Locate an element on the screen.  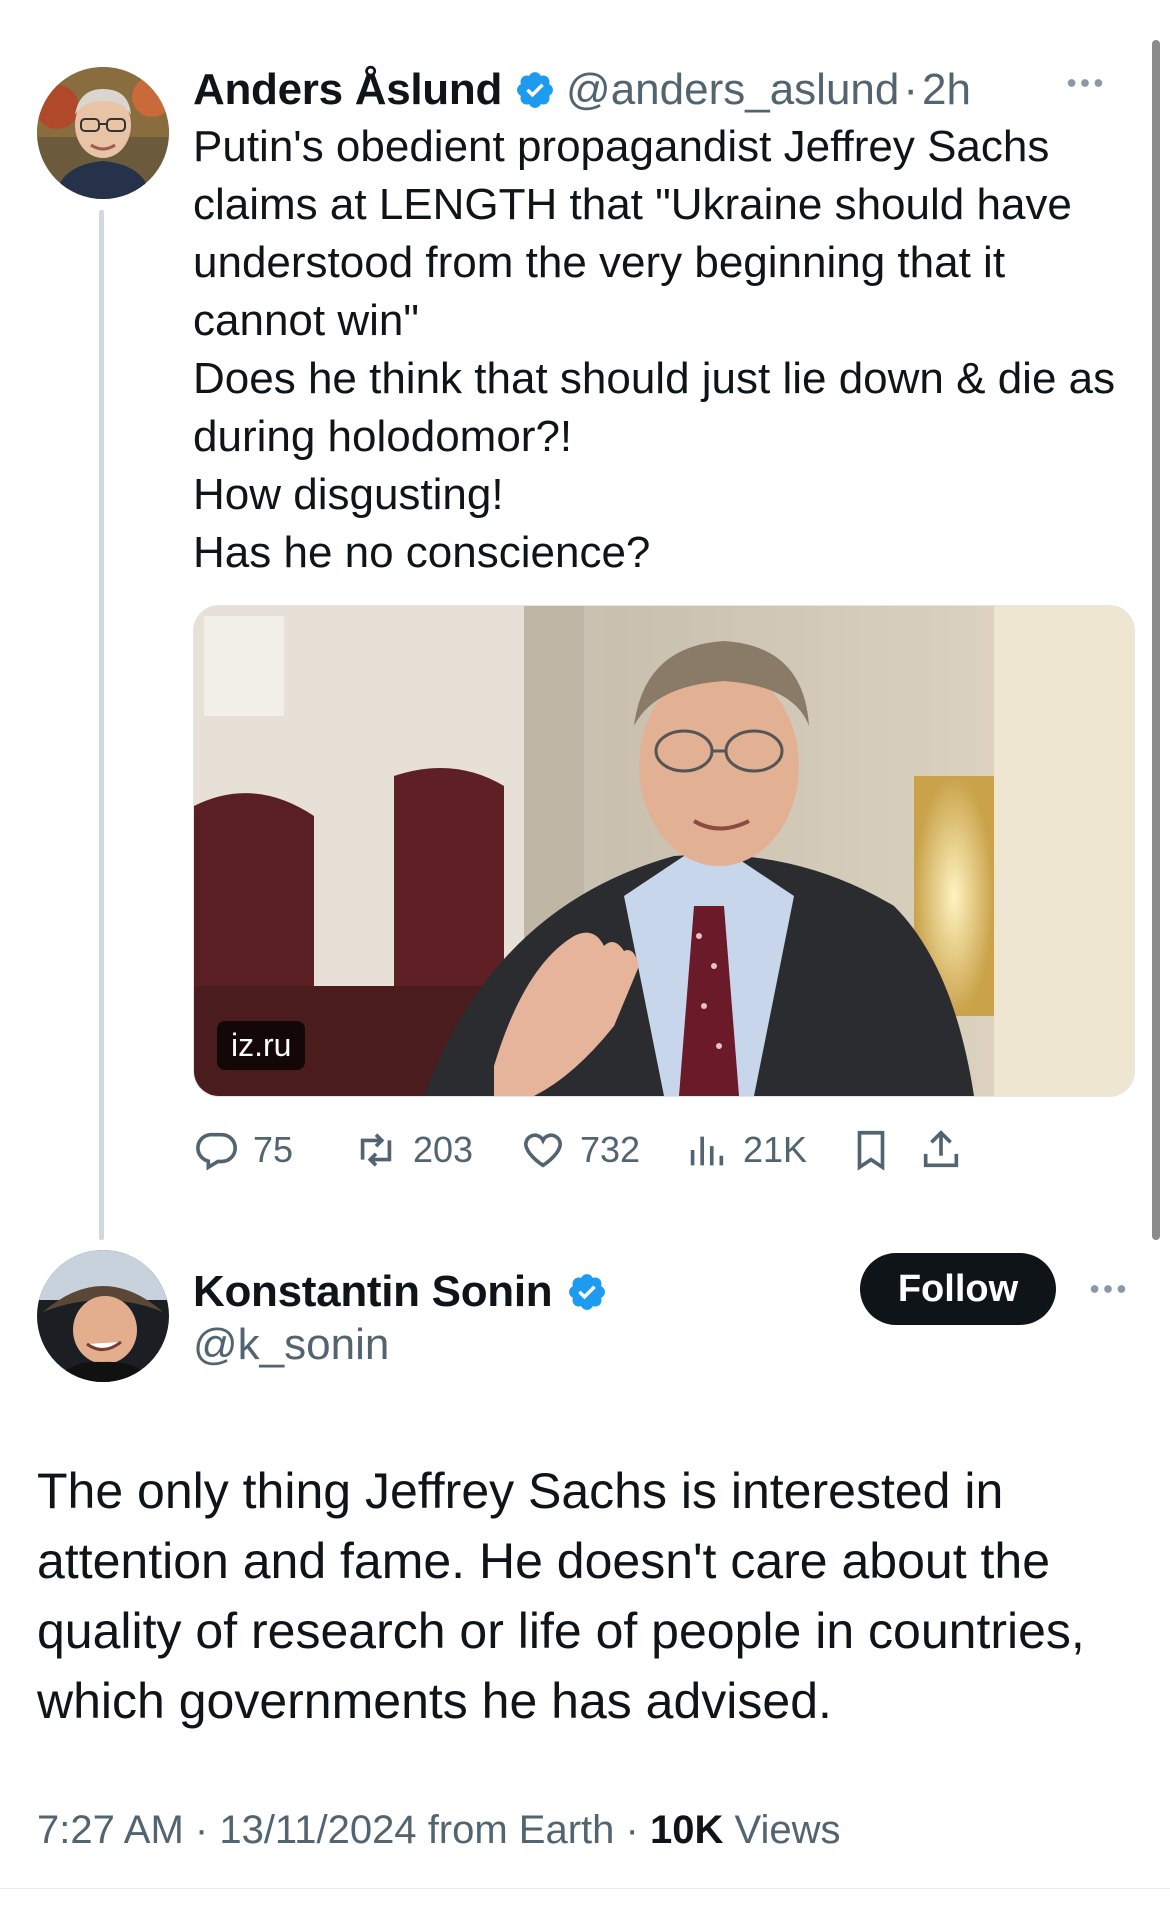
reply-count: 75 is located at coordinates (273, 1149).